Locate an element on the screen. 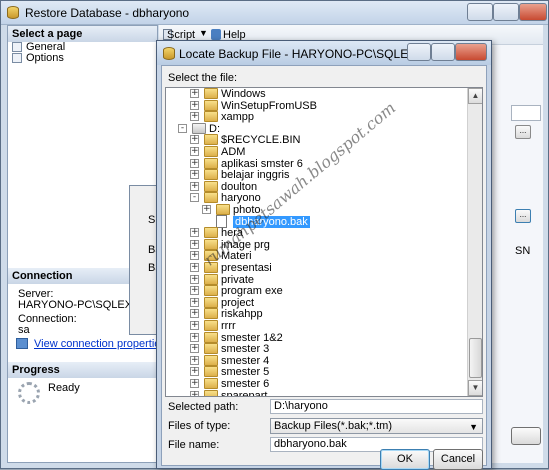  drive-icon is located at coordinates (199, 128).